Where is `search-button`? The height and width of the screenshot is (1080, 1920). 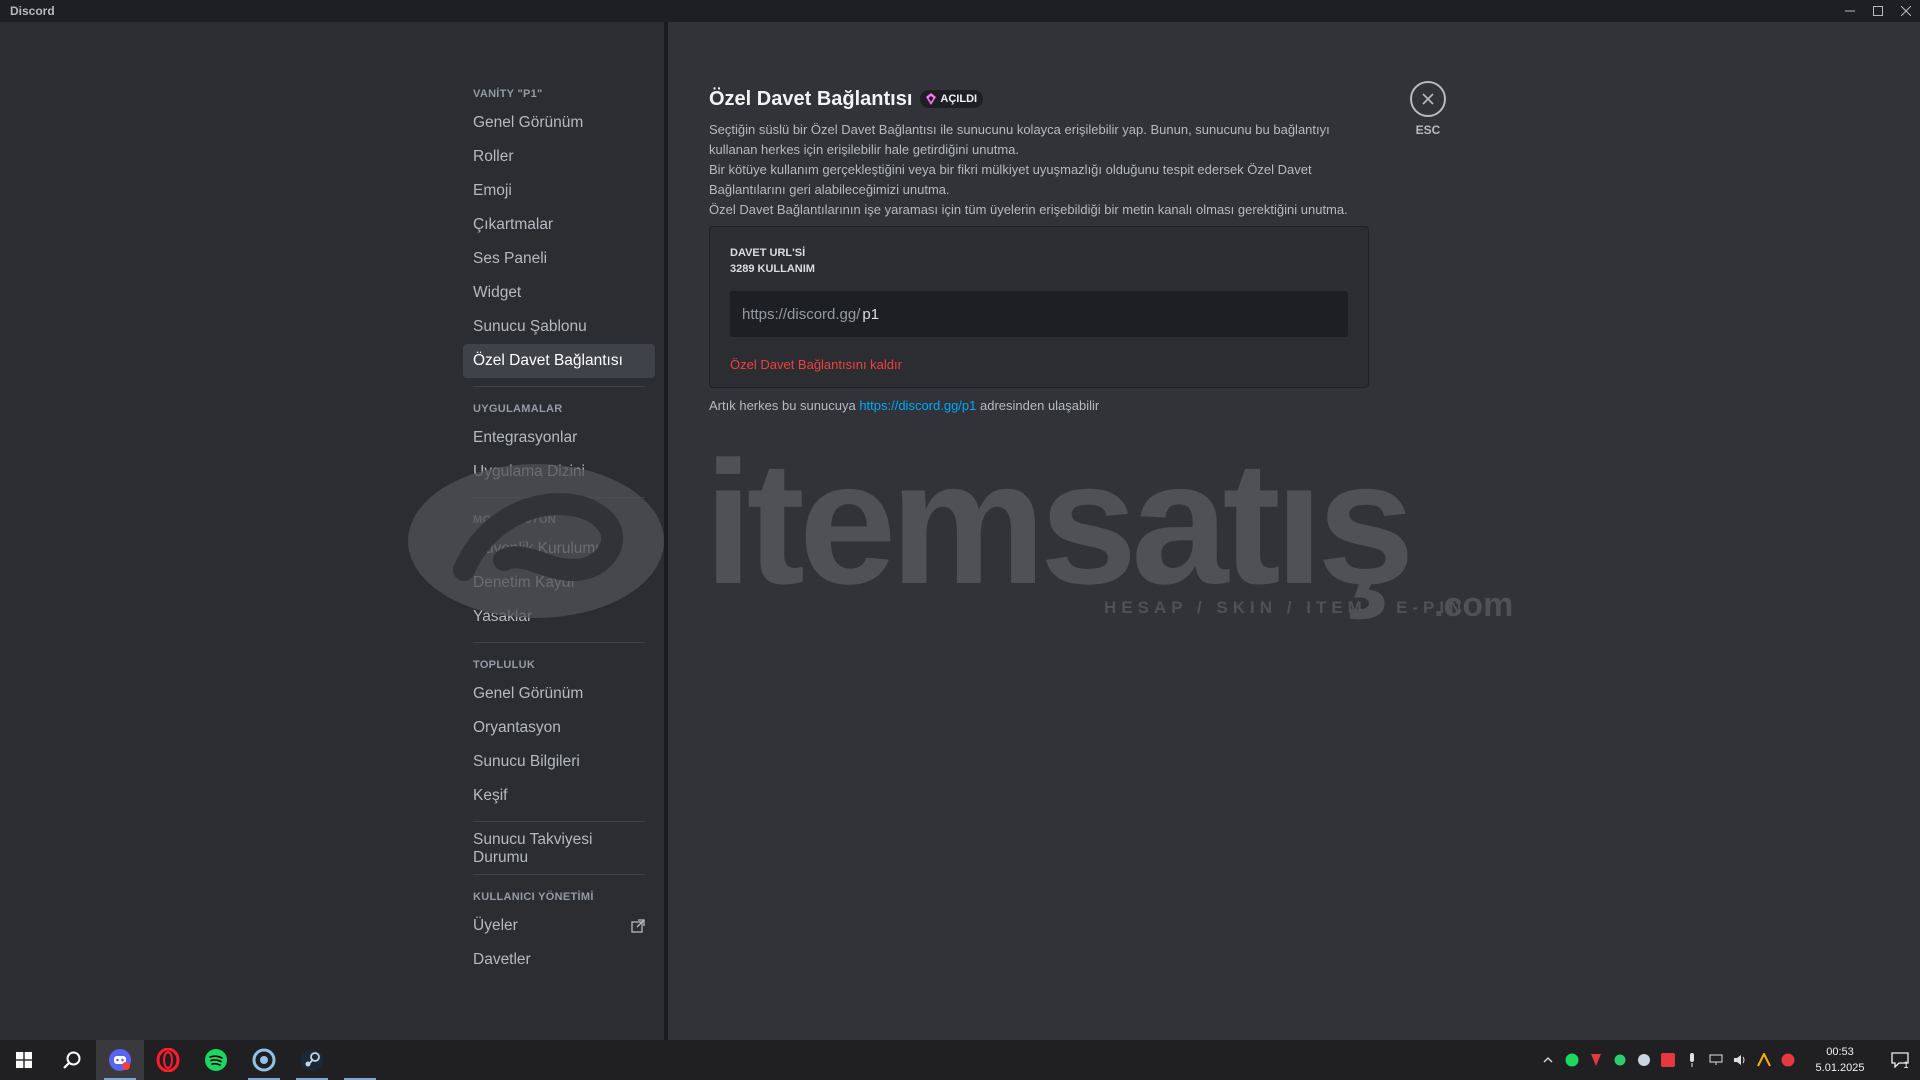 search-button is located at coordinates (72, 1060).